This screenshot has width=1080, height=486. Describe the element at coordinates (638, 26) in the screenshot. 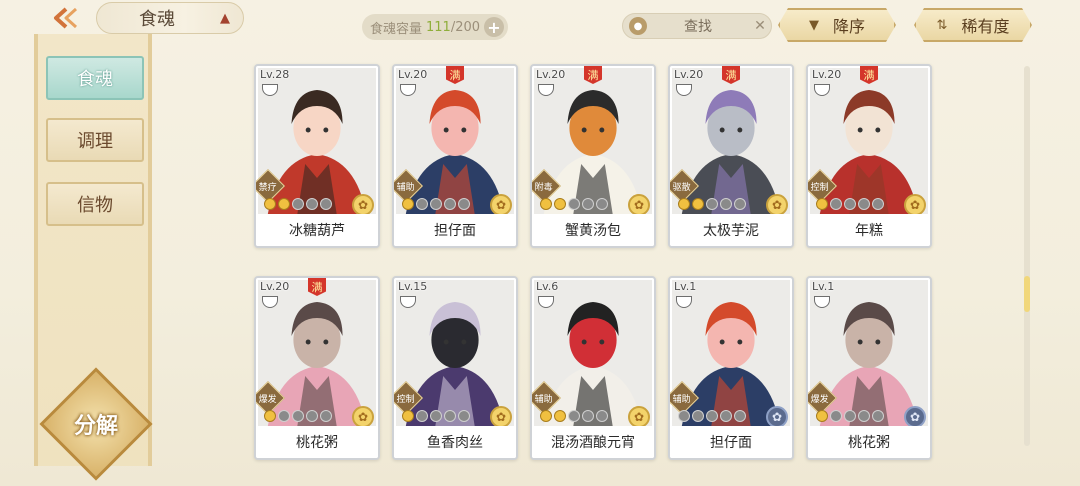

I see `search-icon: ●` at that location.